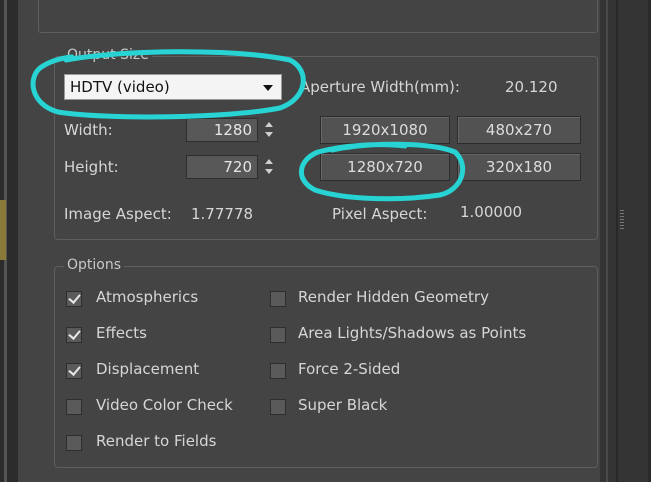 The image size is (651, 482). Describe the element at coordinates (173, 87) in the screenshot. I see `output-size-preset-dropdown: HDTV (video)` at that location.